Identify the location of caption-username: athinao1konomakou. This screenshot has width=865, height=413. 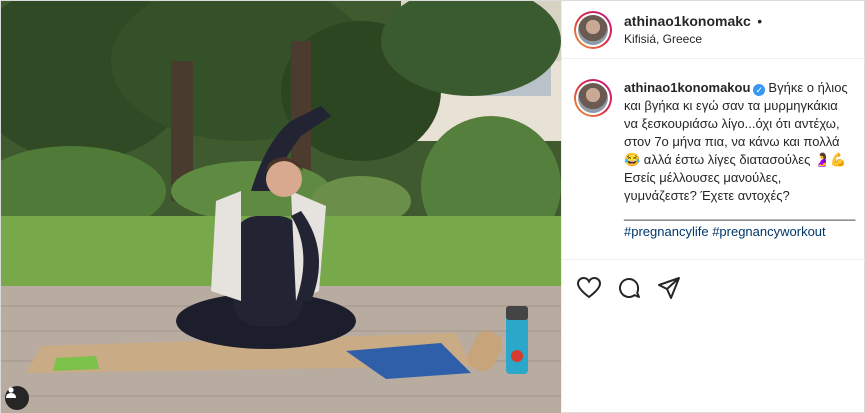
(687, 87).